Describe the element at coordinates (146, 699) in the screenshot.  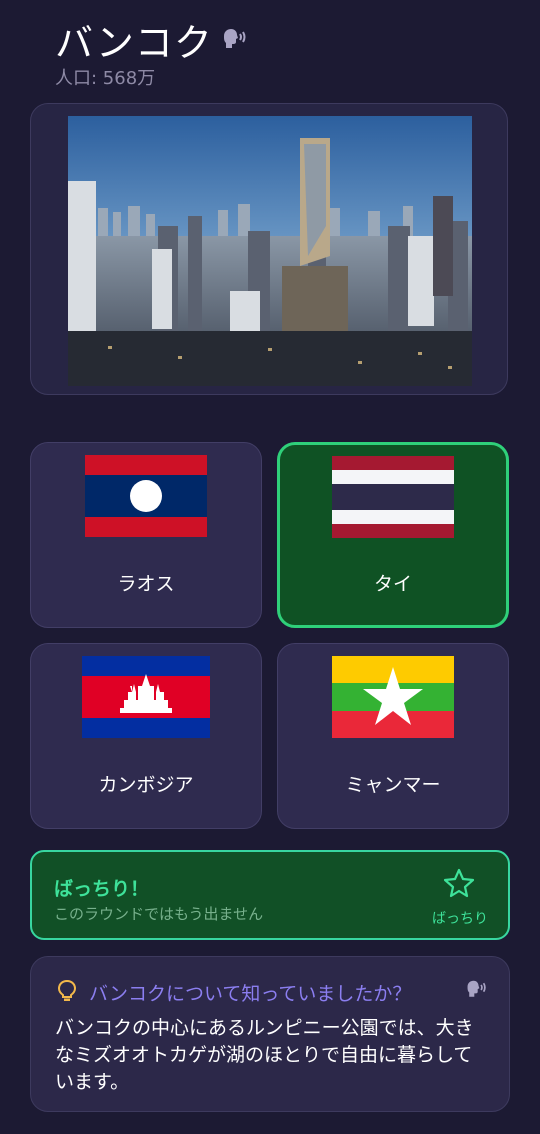
I see `cambodia-flag-icon` at that location.